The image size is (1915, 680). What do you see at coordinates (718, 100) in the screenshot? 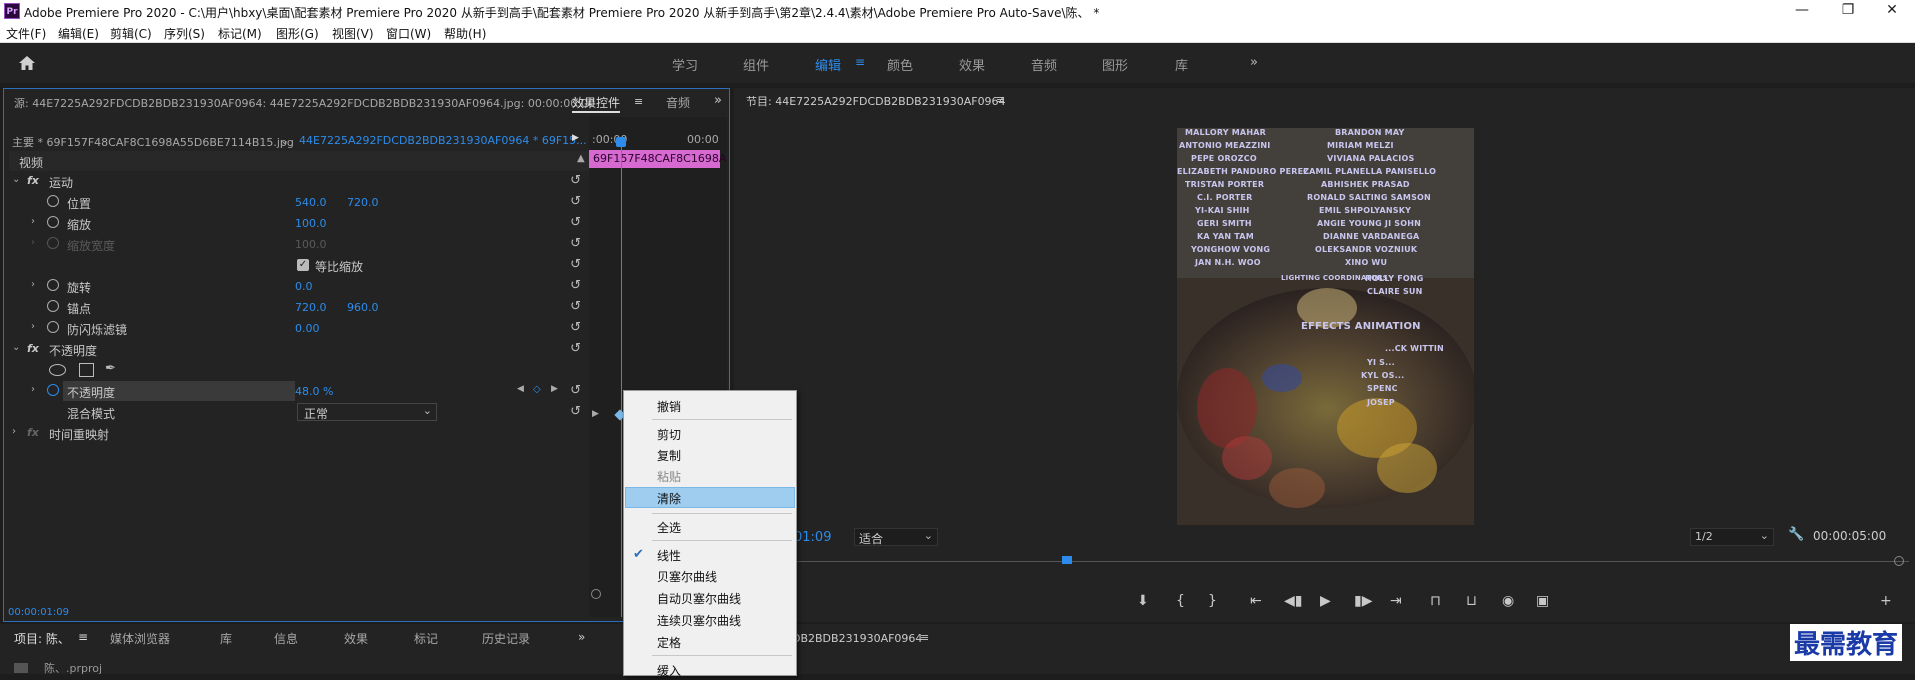
I see `panel-more-icon: »` at bounding box center [718, 100].